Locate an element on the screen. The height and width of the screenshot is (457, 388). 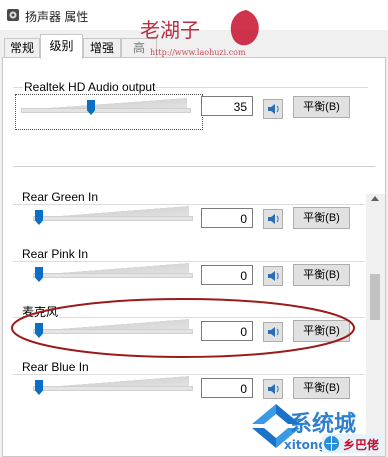
watermark-tag-text: 乡巴佬 is located at coordinates (361, 445).